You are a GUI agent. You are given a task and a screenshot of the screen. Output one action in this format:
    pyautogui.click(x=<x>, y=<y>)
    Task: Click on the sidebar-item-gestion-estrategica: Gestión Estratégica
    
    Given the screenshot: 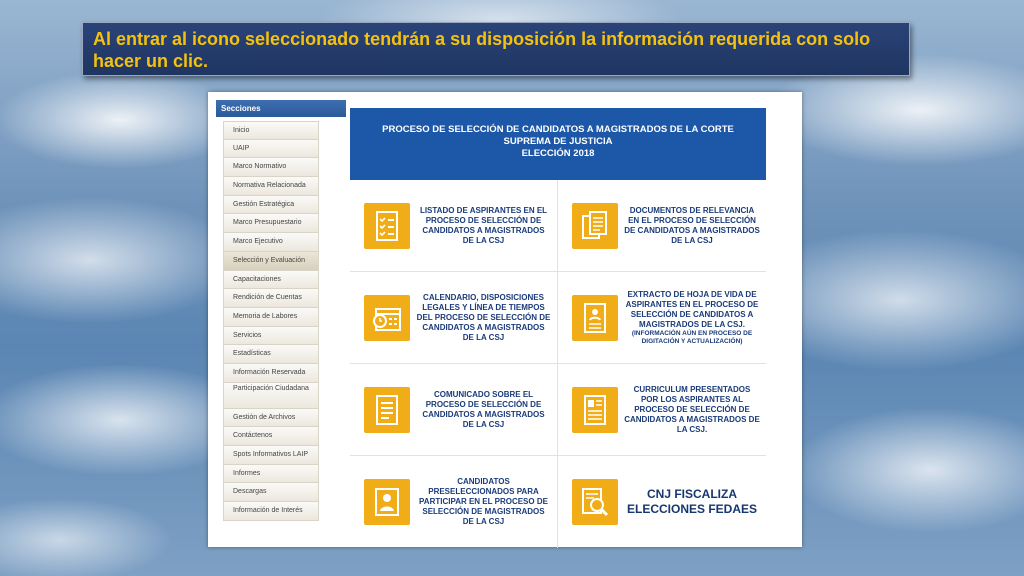 What is the action you would take?
    pyautogui.click(x=271, y=205)
    